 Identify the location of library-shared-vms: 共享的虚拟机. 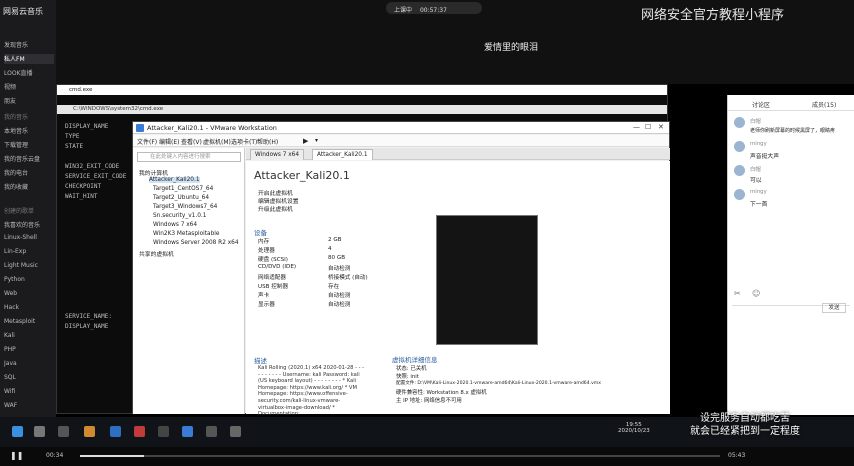
(156, 253).